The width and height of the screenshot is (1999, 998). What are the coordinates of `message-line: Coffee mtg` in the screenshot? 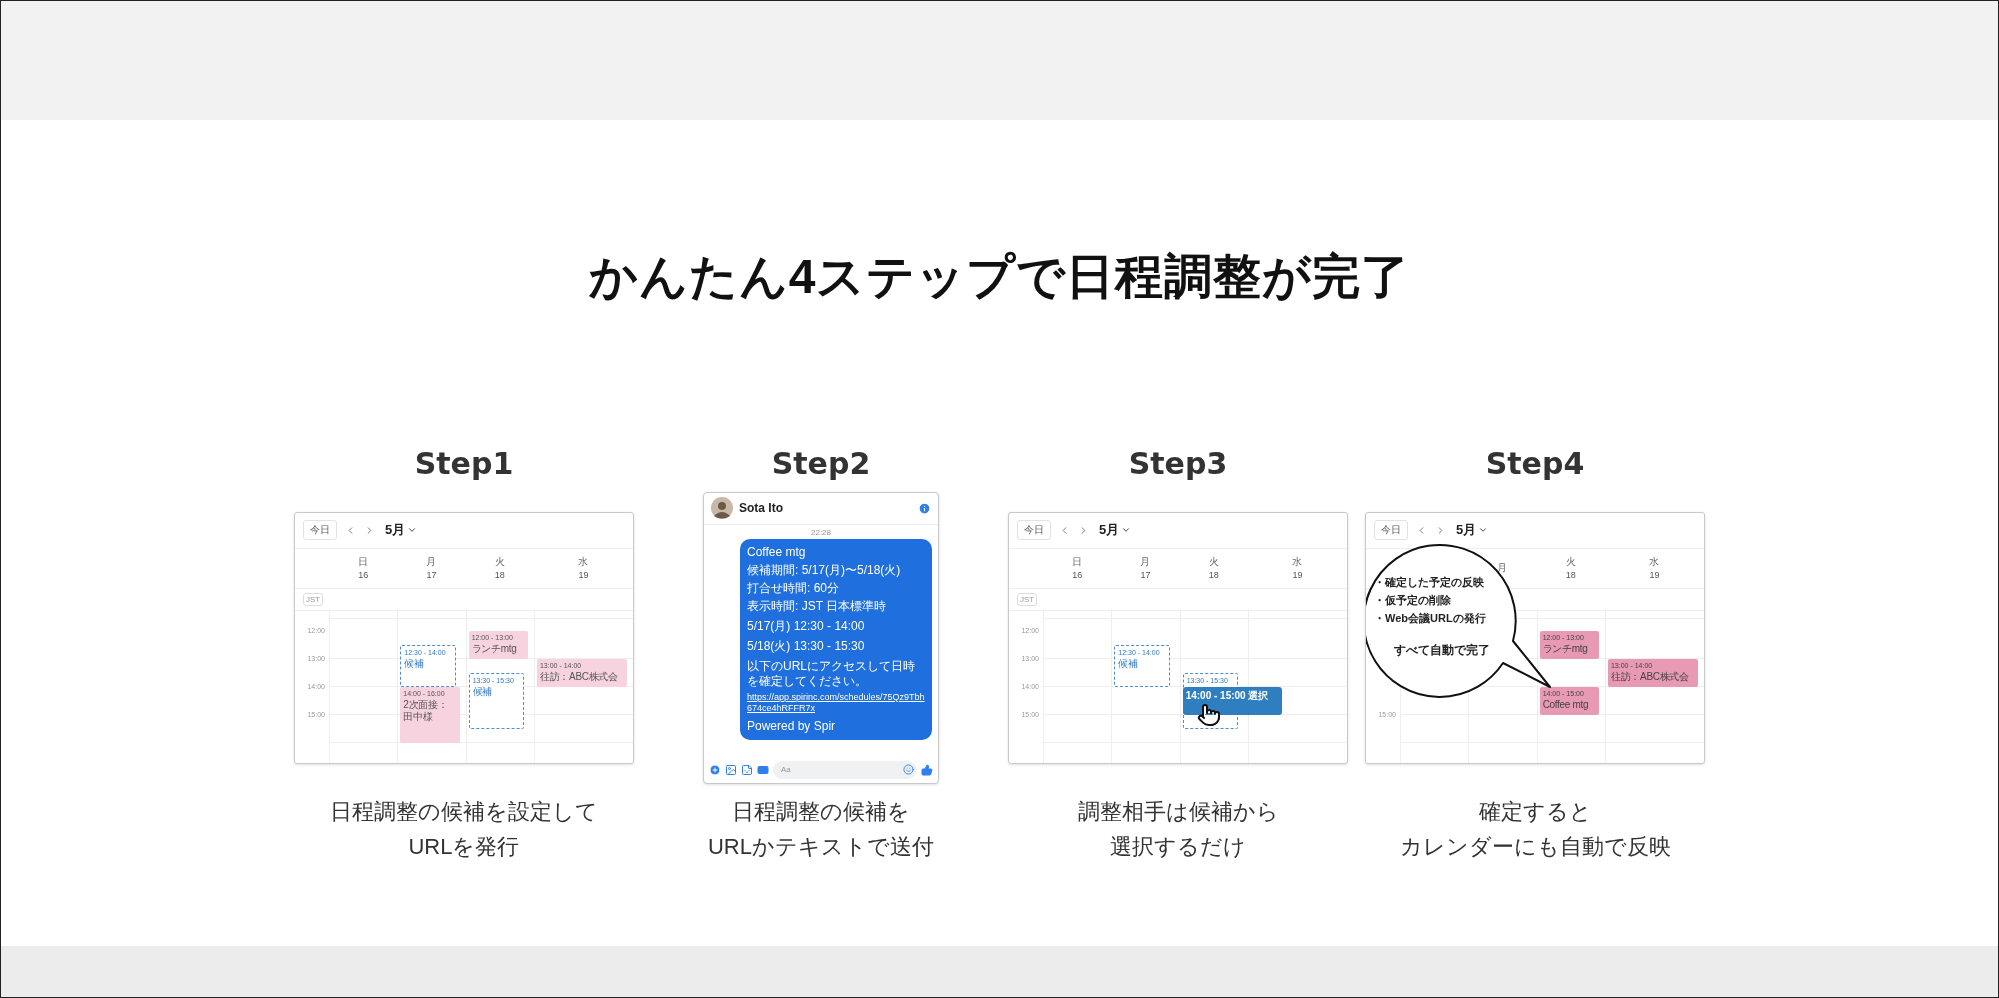 It's located at (777, 552).